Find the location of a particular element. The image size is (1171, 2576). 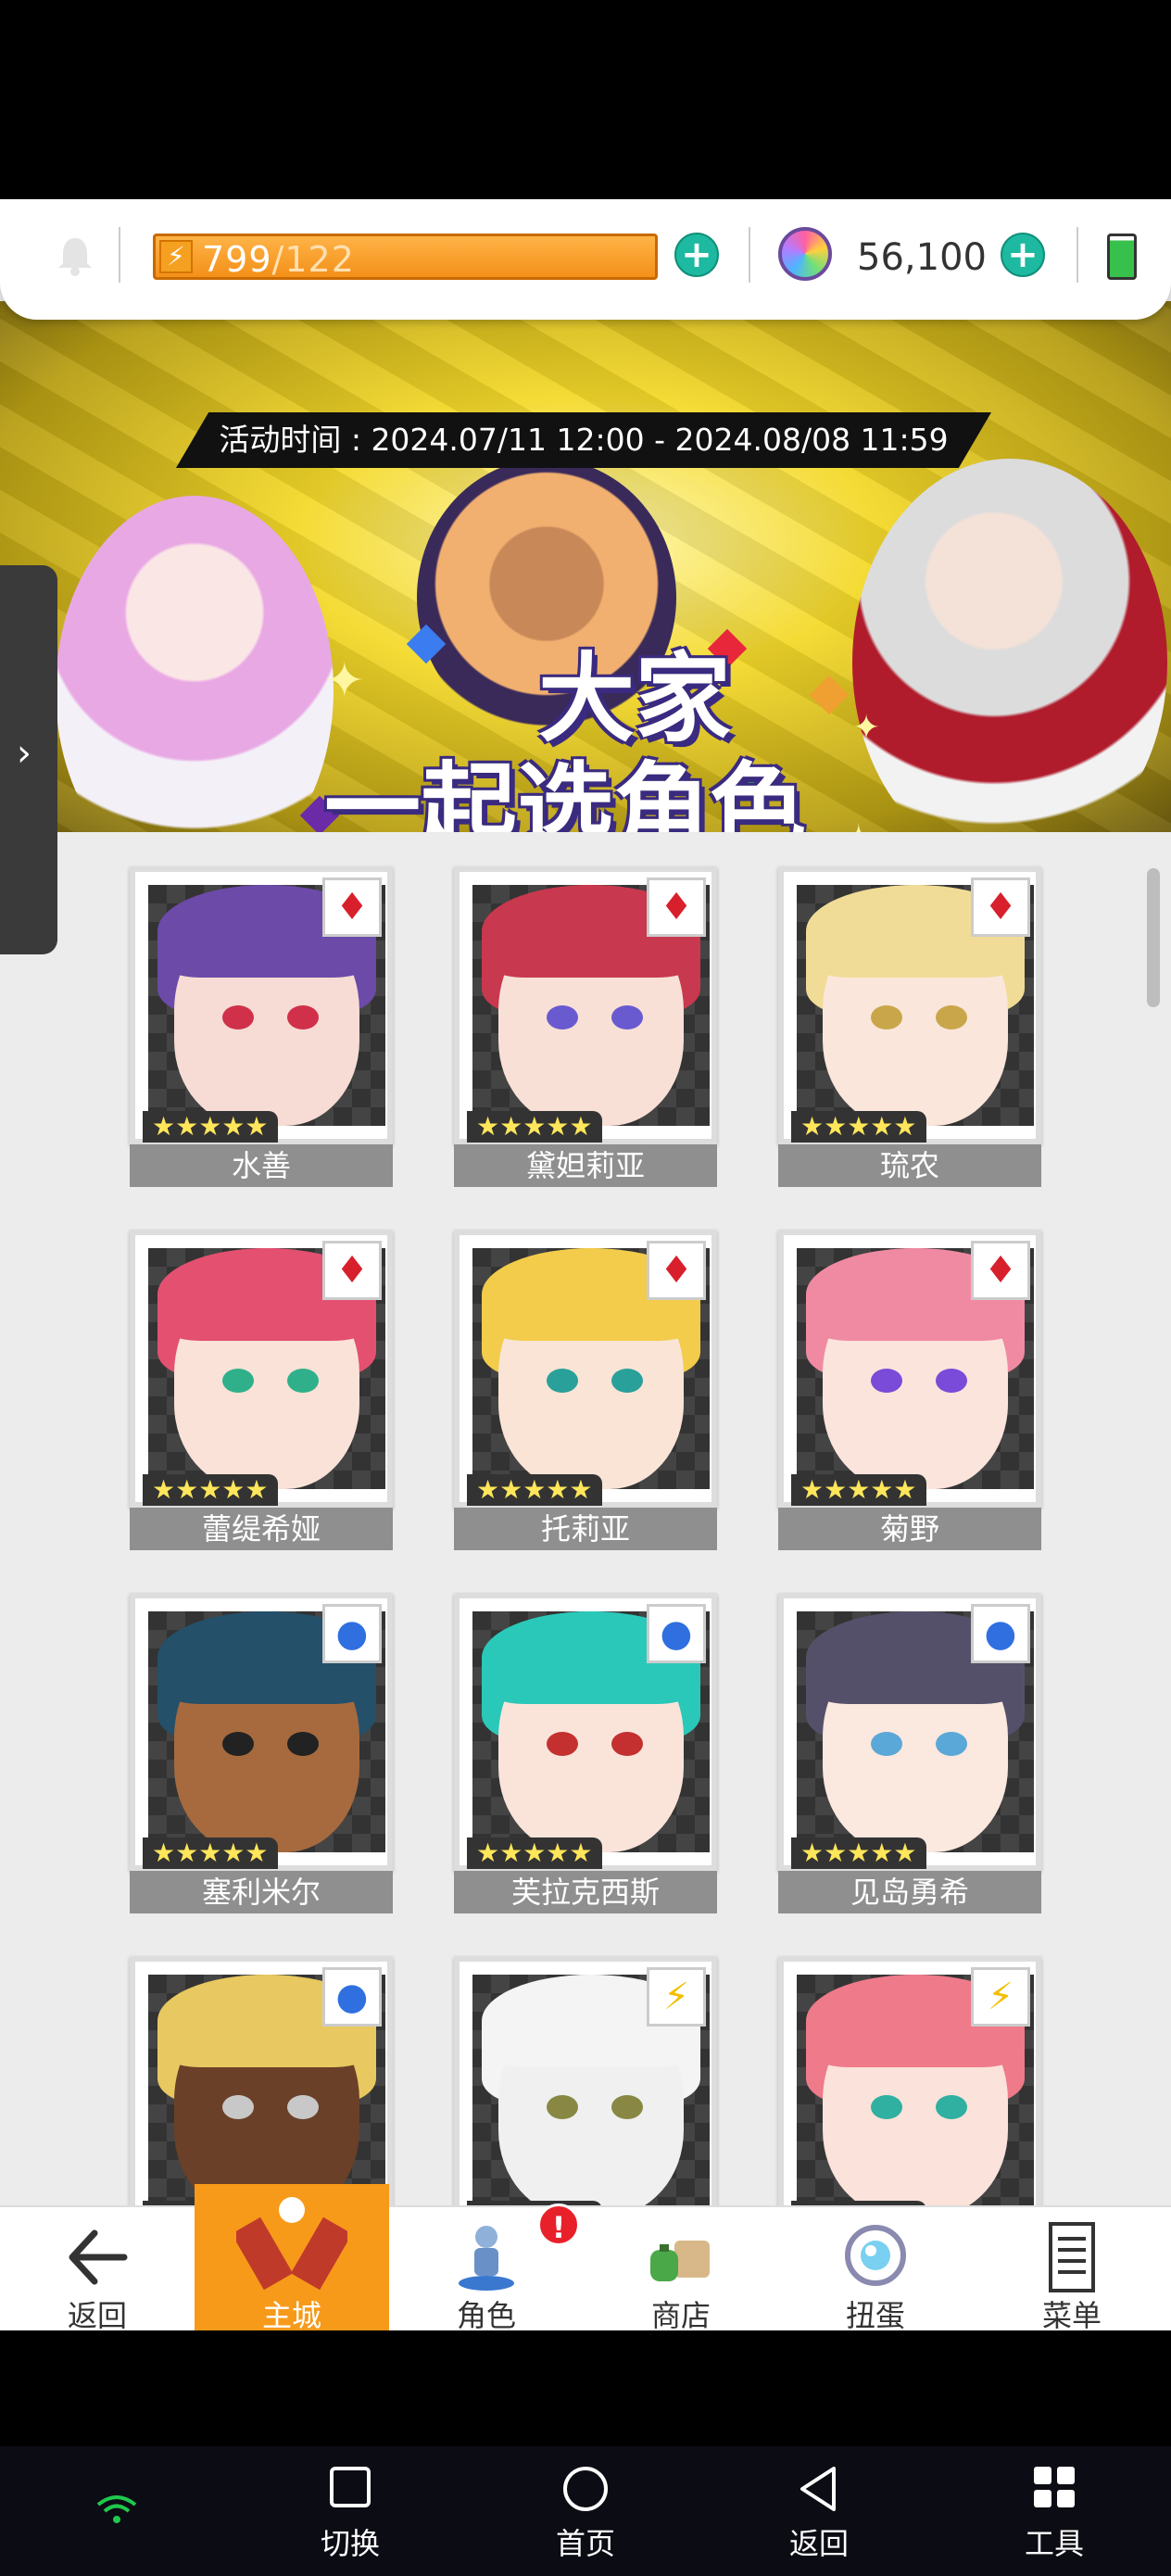

character-card: ● ★★★★★ 芙拉克西斯 is located at coordinates (585, 1753).